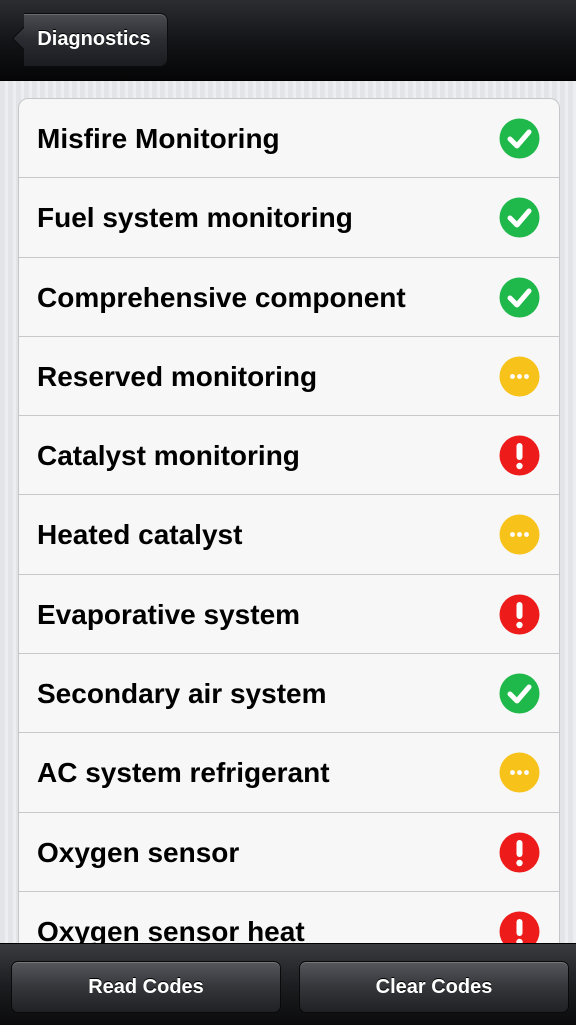  I want to click on monitor-label: Reserved monitoring, so click(177, 376).